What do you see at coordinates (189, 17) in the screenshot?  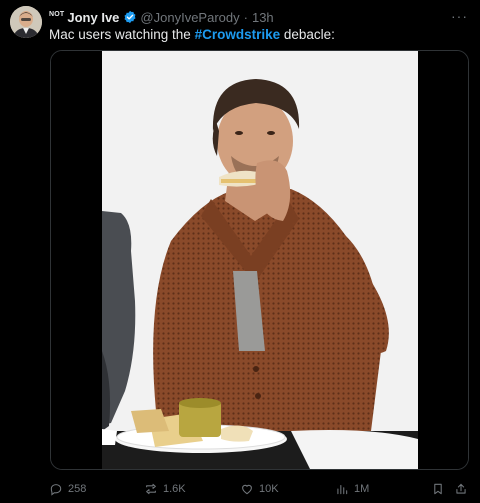 I see `author-handle: @JonyIveParody` at bounding box center [189, 17].